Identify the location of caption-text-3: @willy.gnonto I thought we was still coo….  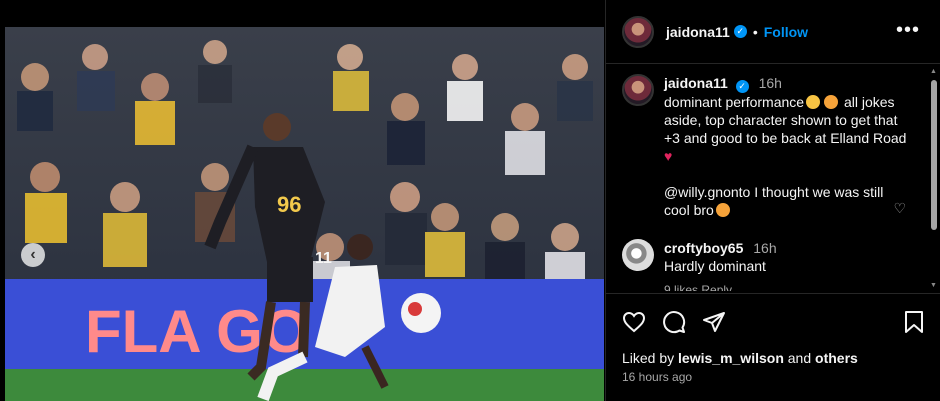
(774, 200).